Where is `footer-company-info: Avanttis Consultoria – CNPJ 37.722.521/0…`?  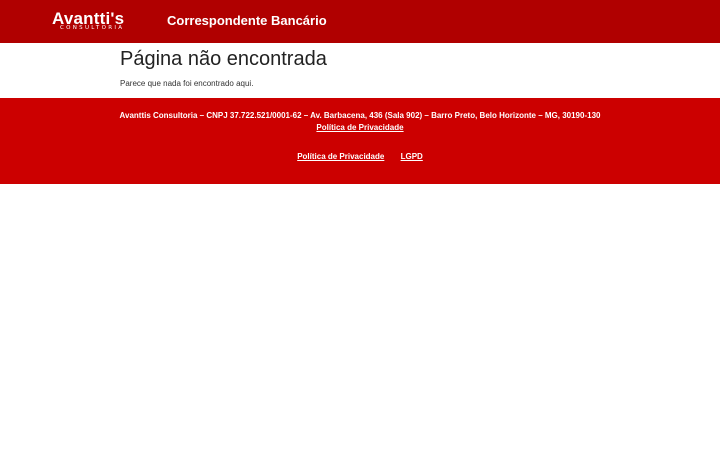 footer-company-info: Avanttis Consultoria – CNPJ 37.722.521/0… is located at coordinates (360, 115).